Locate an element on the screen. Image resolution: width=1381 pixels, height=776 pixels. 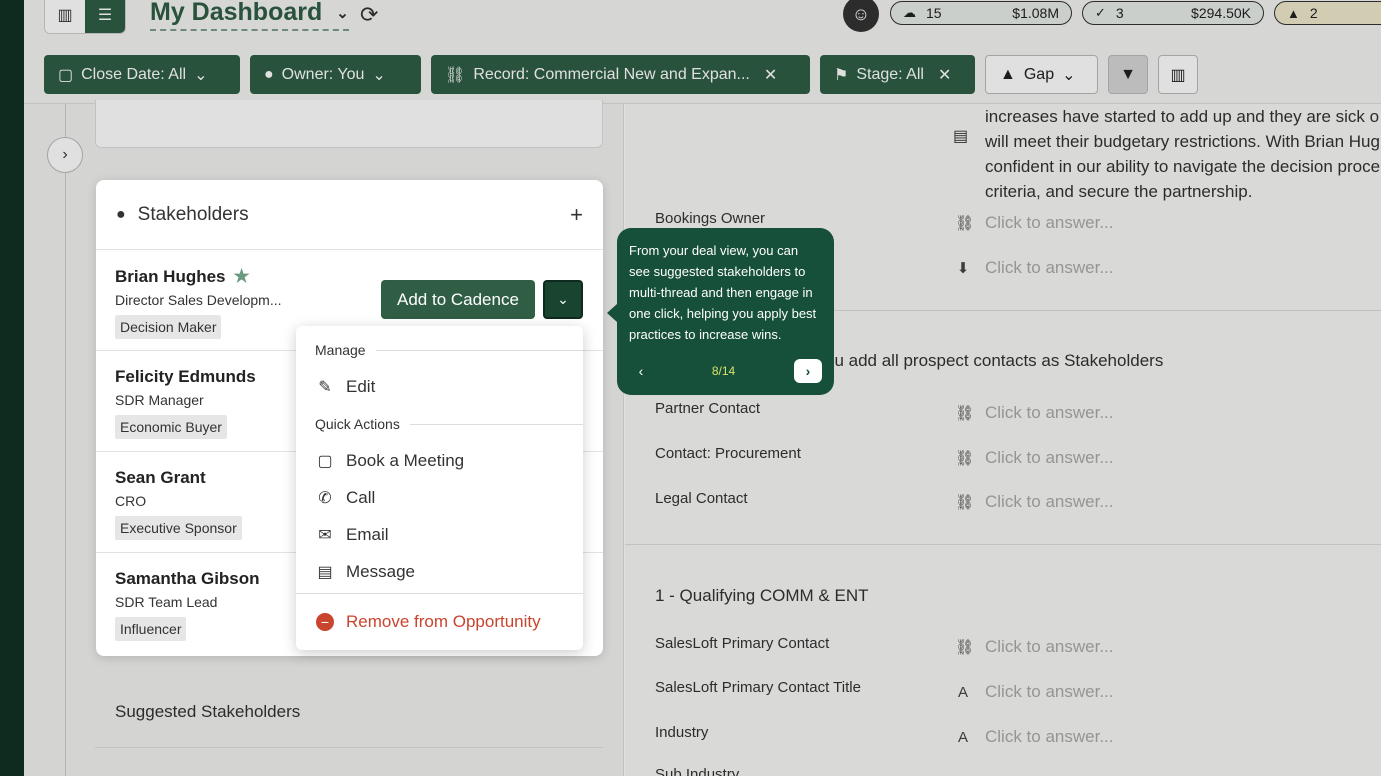
cloud-icon: ☁ is located at coordinates (909, 12).